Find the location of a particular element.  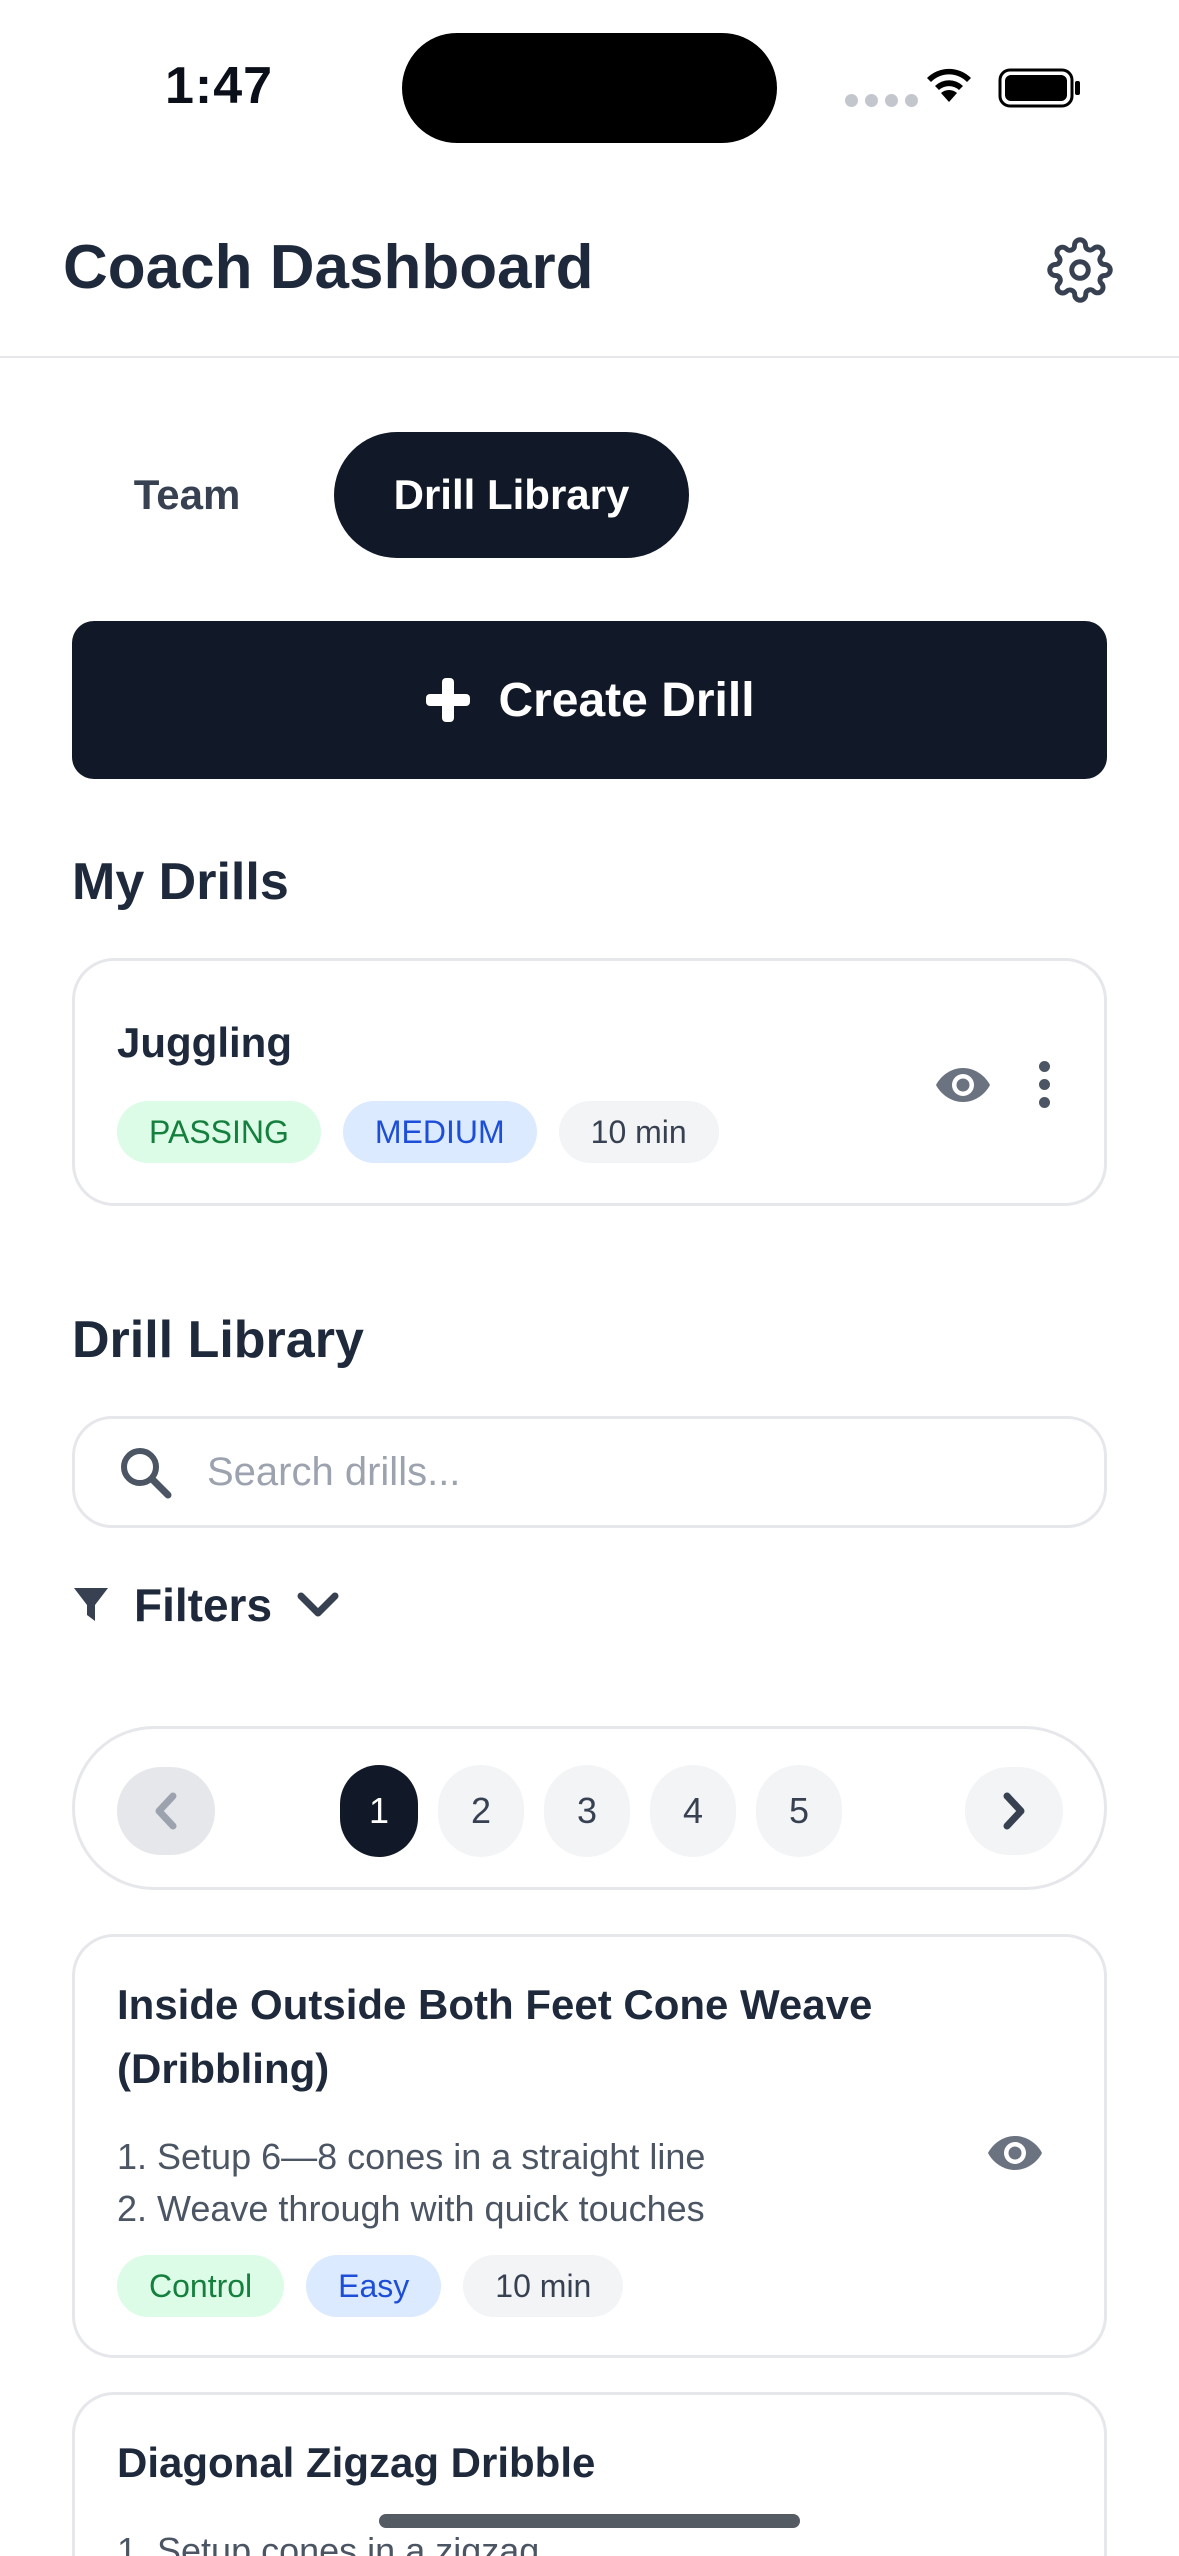

more-vertical-icon is located at coordinates (1044, 1066).